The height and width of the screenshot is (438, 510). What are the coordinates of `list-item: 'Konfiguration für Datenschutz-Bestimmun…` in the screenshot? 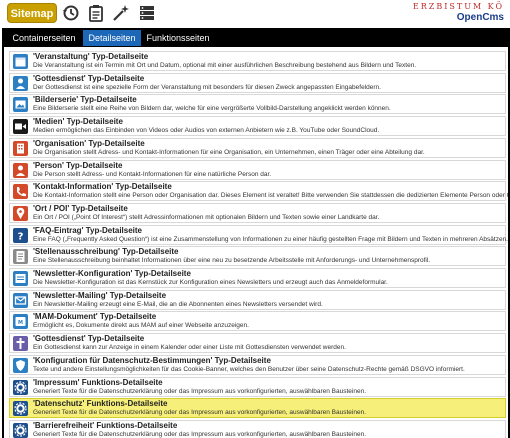 It's located at (257, 364).